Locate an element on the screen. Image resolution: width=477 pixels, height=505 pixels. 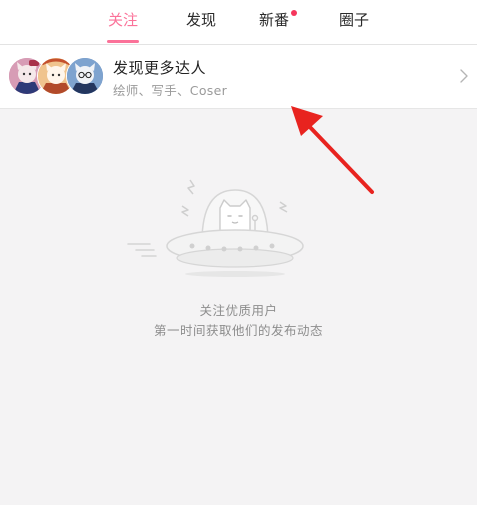
annotation-arrow-icon is located at coordinates (332, 150).